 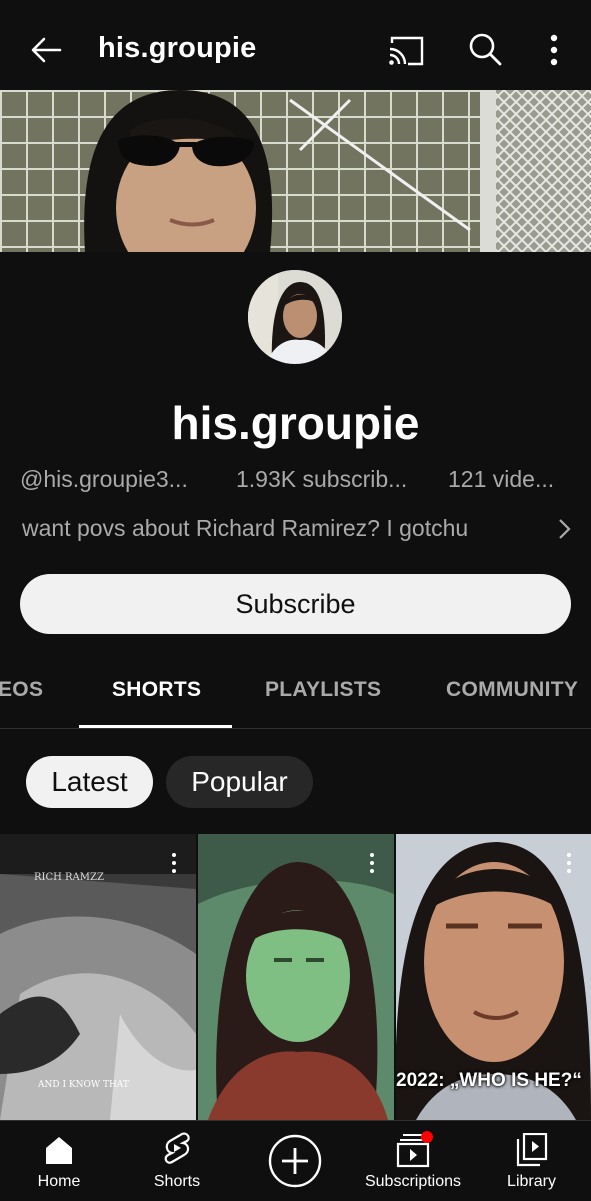 I want to click on top-app-bar: his.groupie, so click(x=295, y=45).